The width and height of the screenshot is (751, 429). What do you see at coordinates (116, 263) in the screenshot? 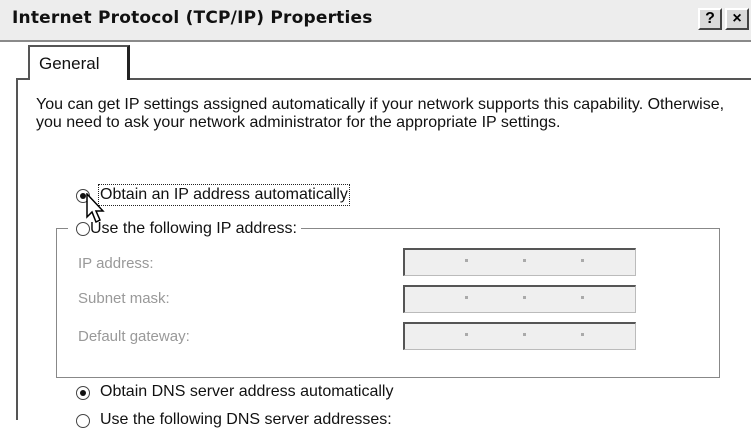
I see `ip-address-label: IP address:` at bounding box center [116, 263].